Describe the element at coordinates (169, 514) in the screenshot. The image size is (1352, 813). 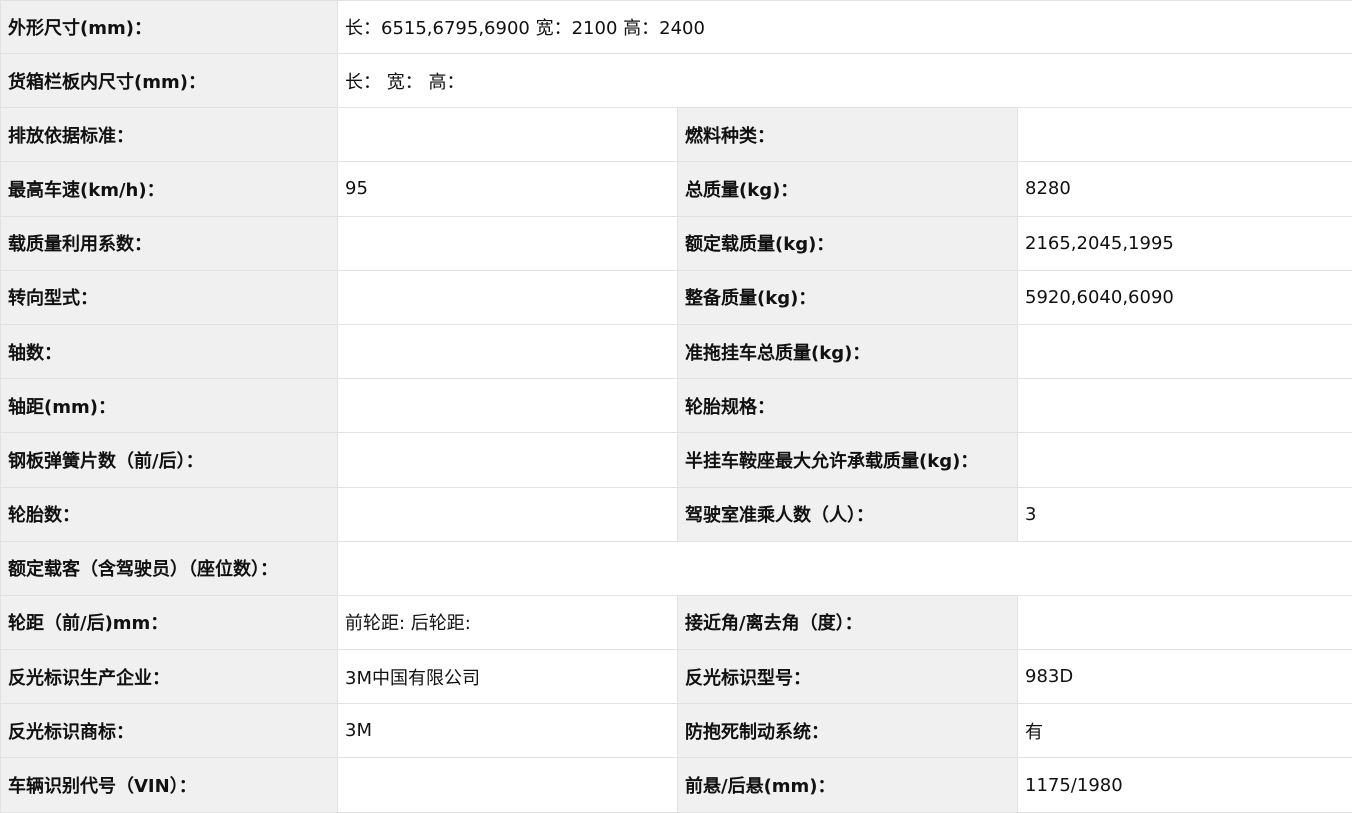
I see `spec-label: 轮胎数：` at that location.